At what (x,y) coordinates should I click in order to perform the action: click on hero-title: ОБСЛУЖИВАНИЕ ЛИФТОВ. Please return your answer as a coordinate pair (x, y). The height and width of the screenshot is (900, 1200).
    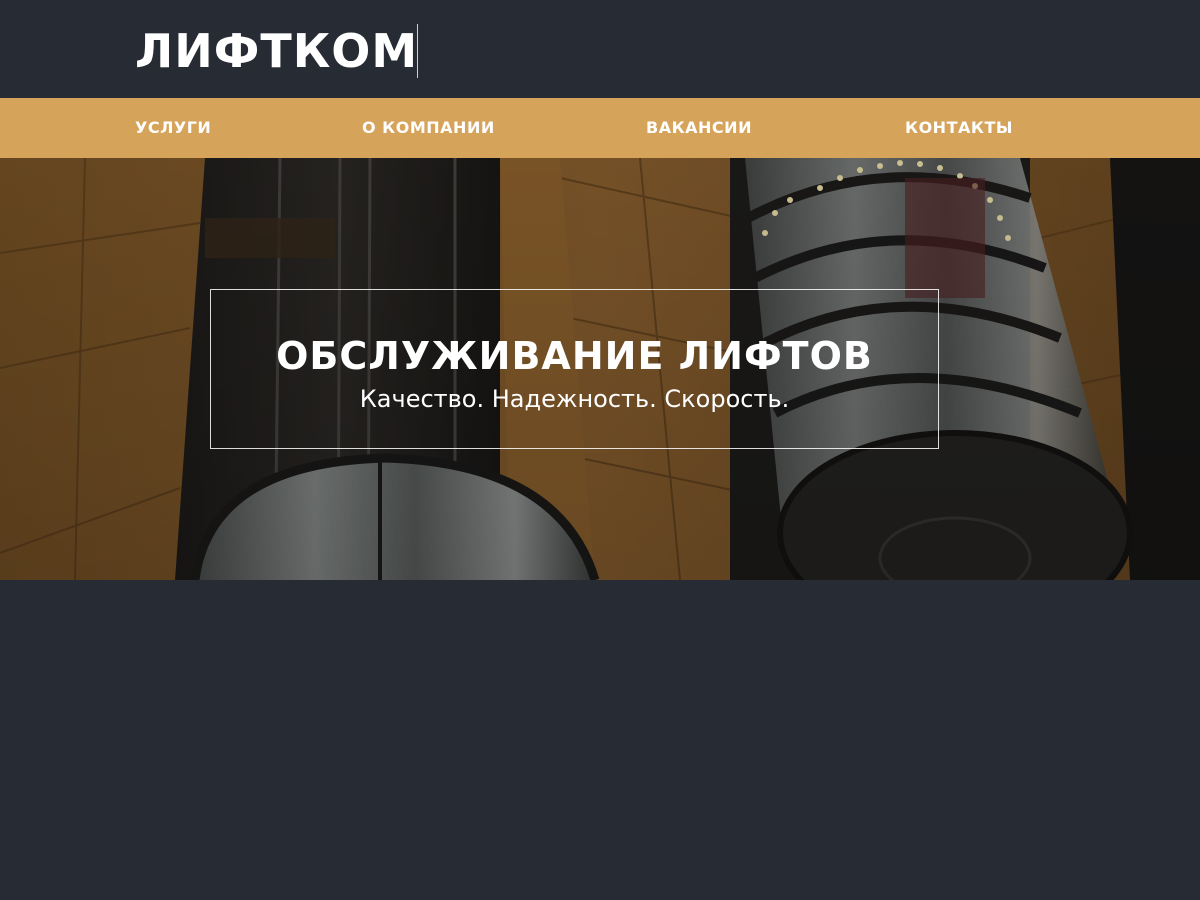
    Looking at the image, I should click on (574, 356).